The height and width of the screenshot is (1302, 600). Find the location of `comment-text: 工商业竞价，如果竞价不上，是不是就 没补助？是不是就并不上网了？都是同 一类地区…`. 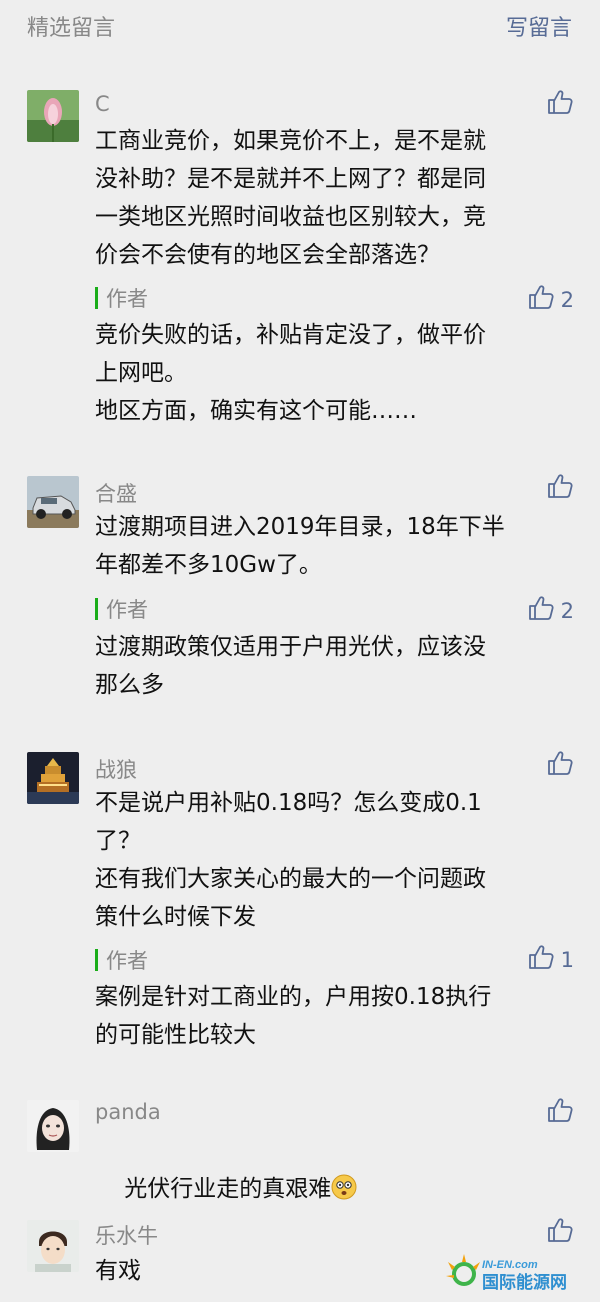

comment-text: 工商业竞价，如果竞价不上，是不是就 没补助？是不是就并不上网了？都是同 一类地区… is located at coordinates (290, 198).